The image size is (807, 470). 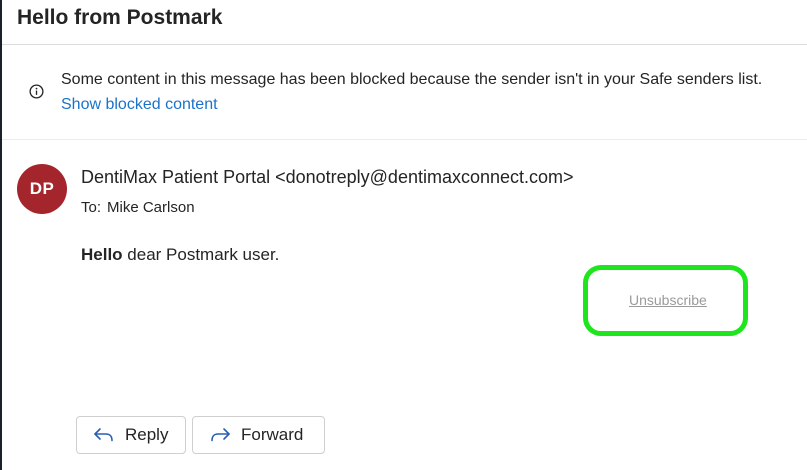 I want to click on reply-label: Reply, so click(x=147, y=434).